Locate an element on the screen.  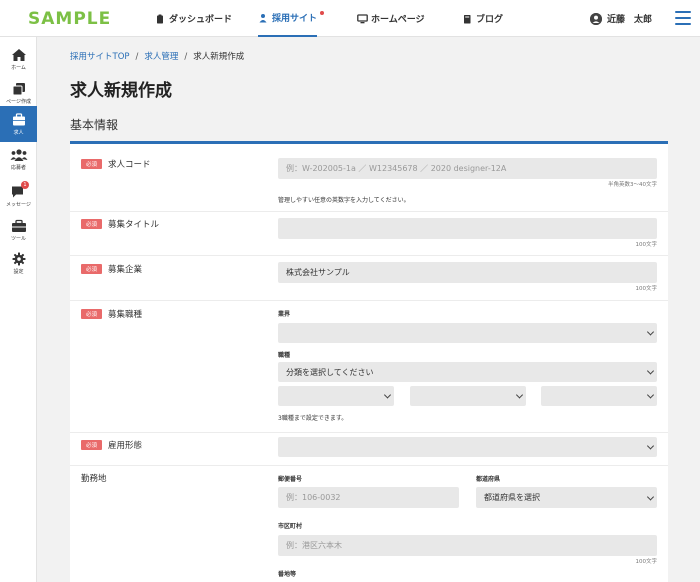
person-icon is located at coordinates (263, 18).